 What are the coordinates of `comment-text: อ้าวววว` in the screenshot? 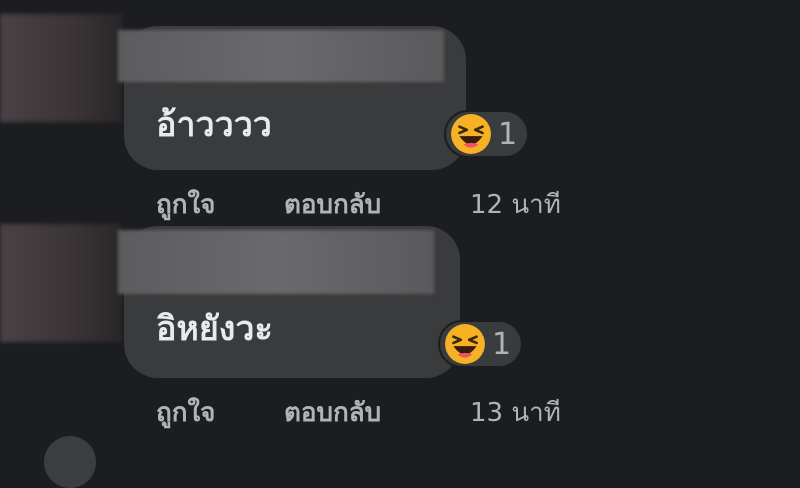 It's located at (214, 125).